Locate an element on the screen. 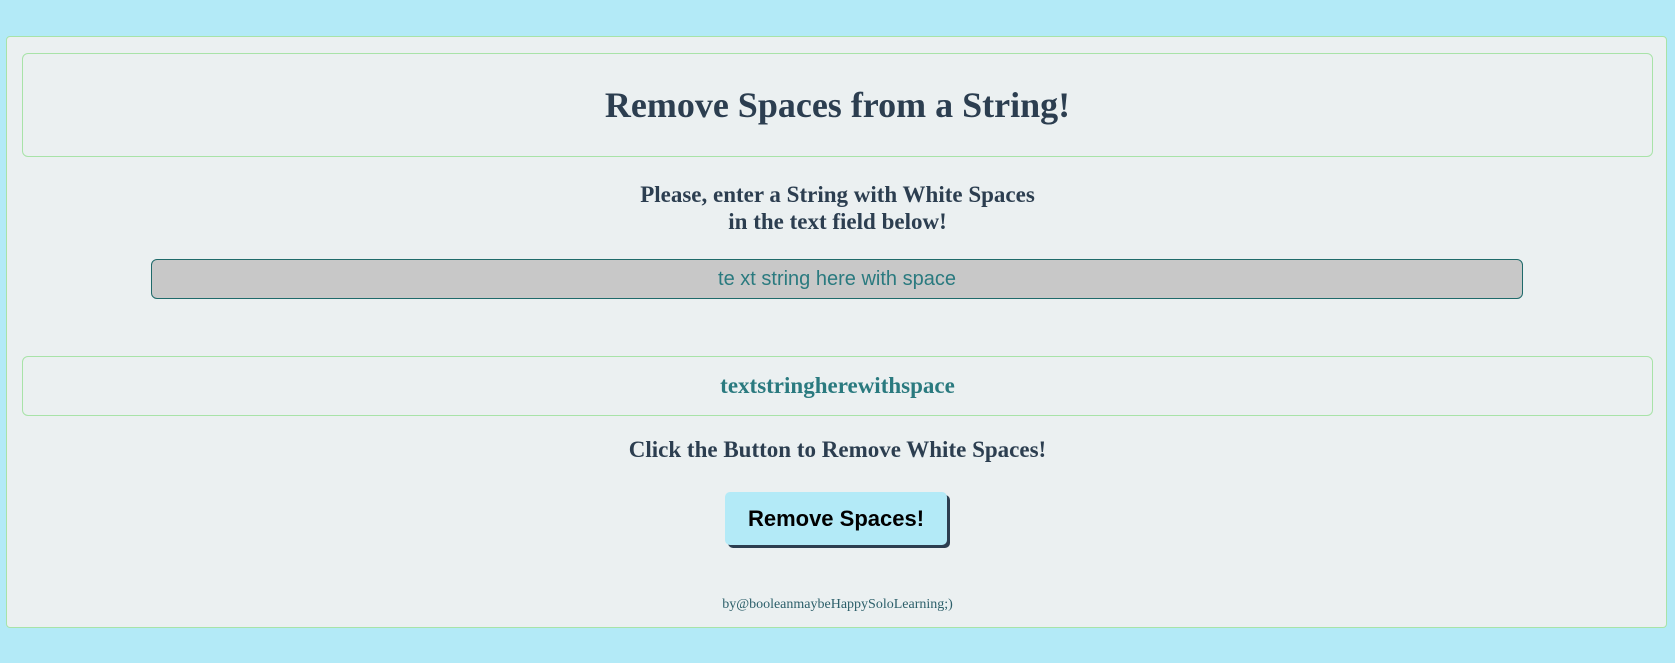 Image resolution: width=1675 pixels, height=663 pixels. string-input is located at coordinates (837, 279).